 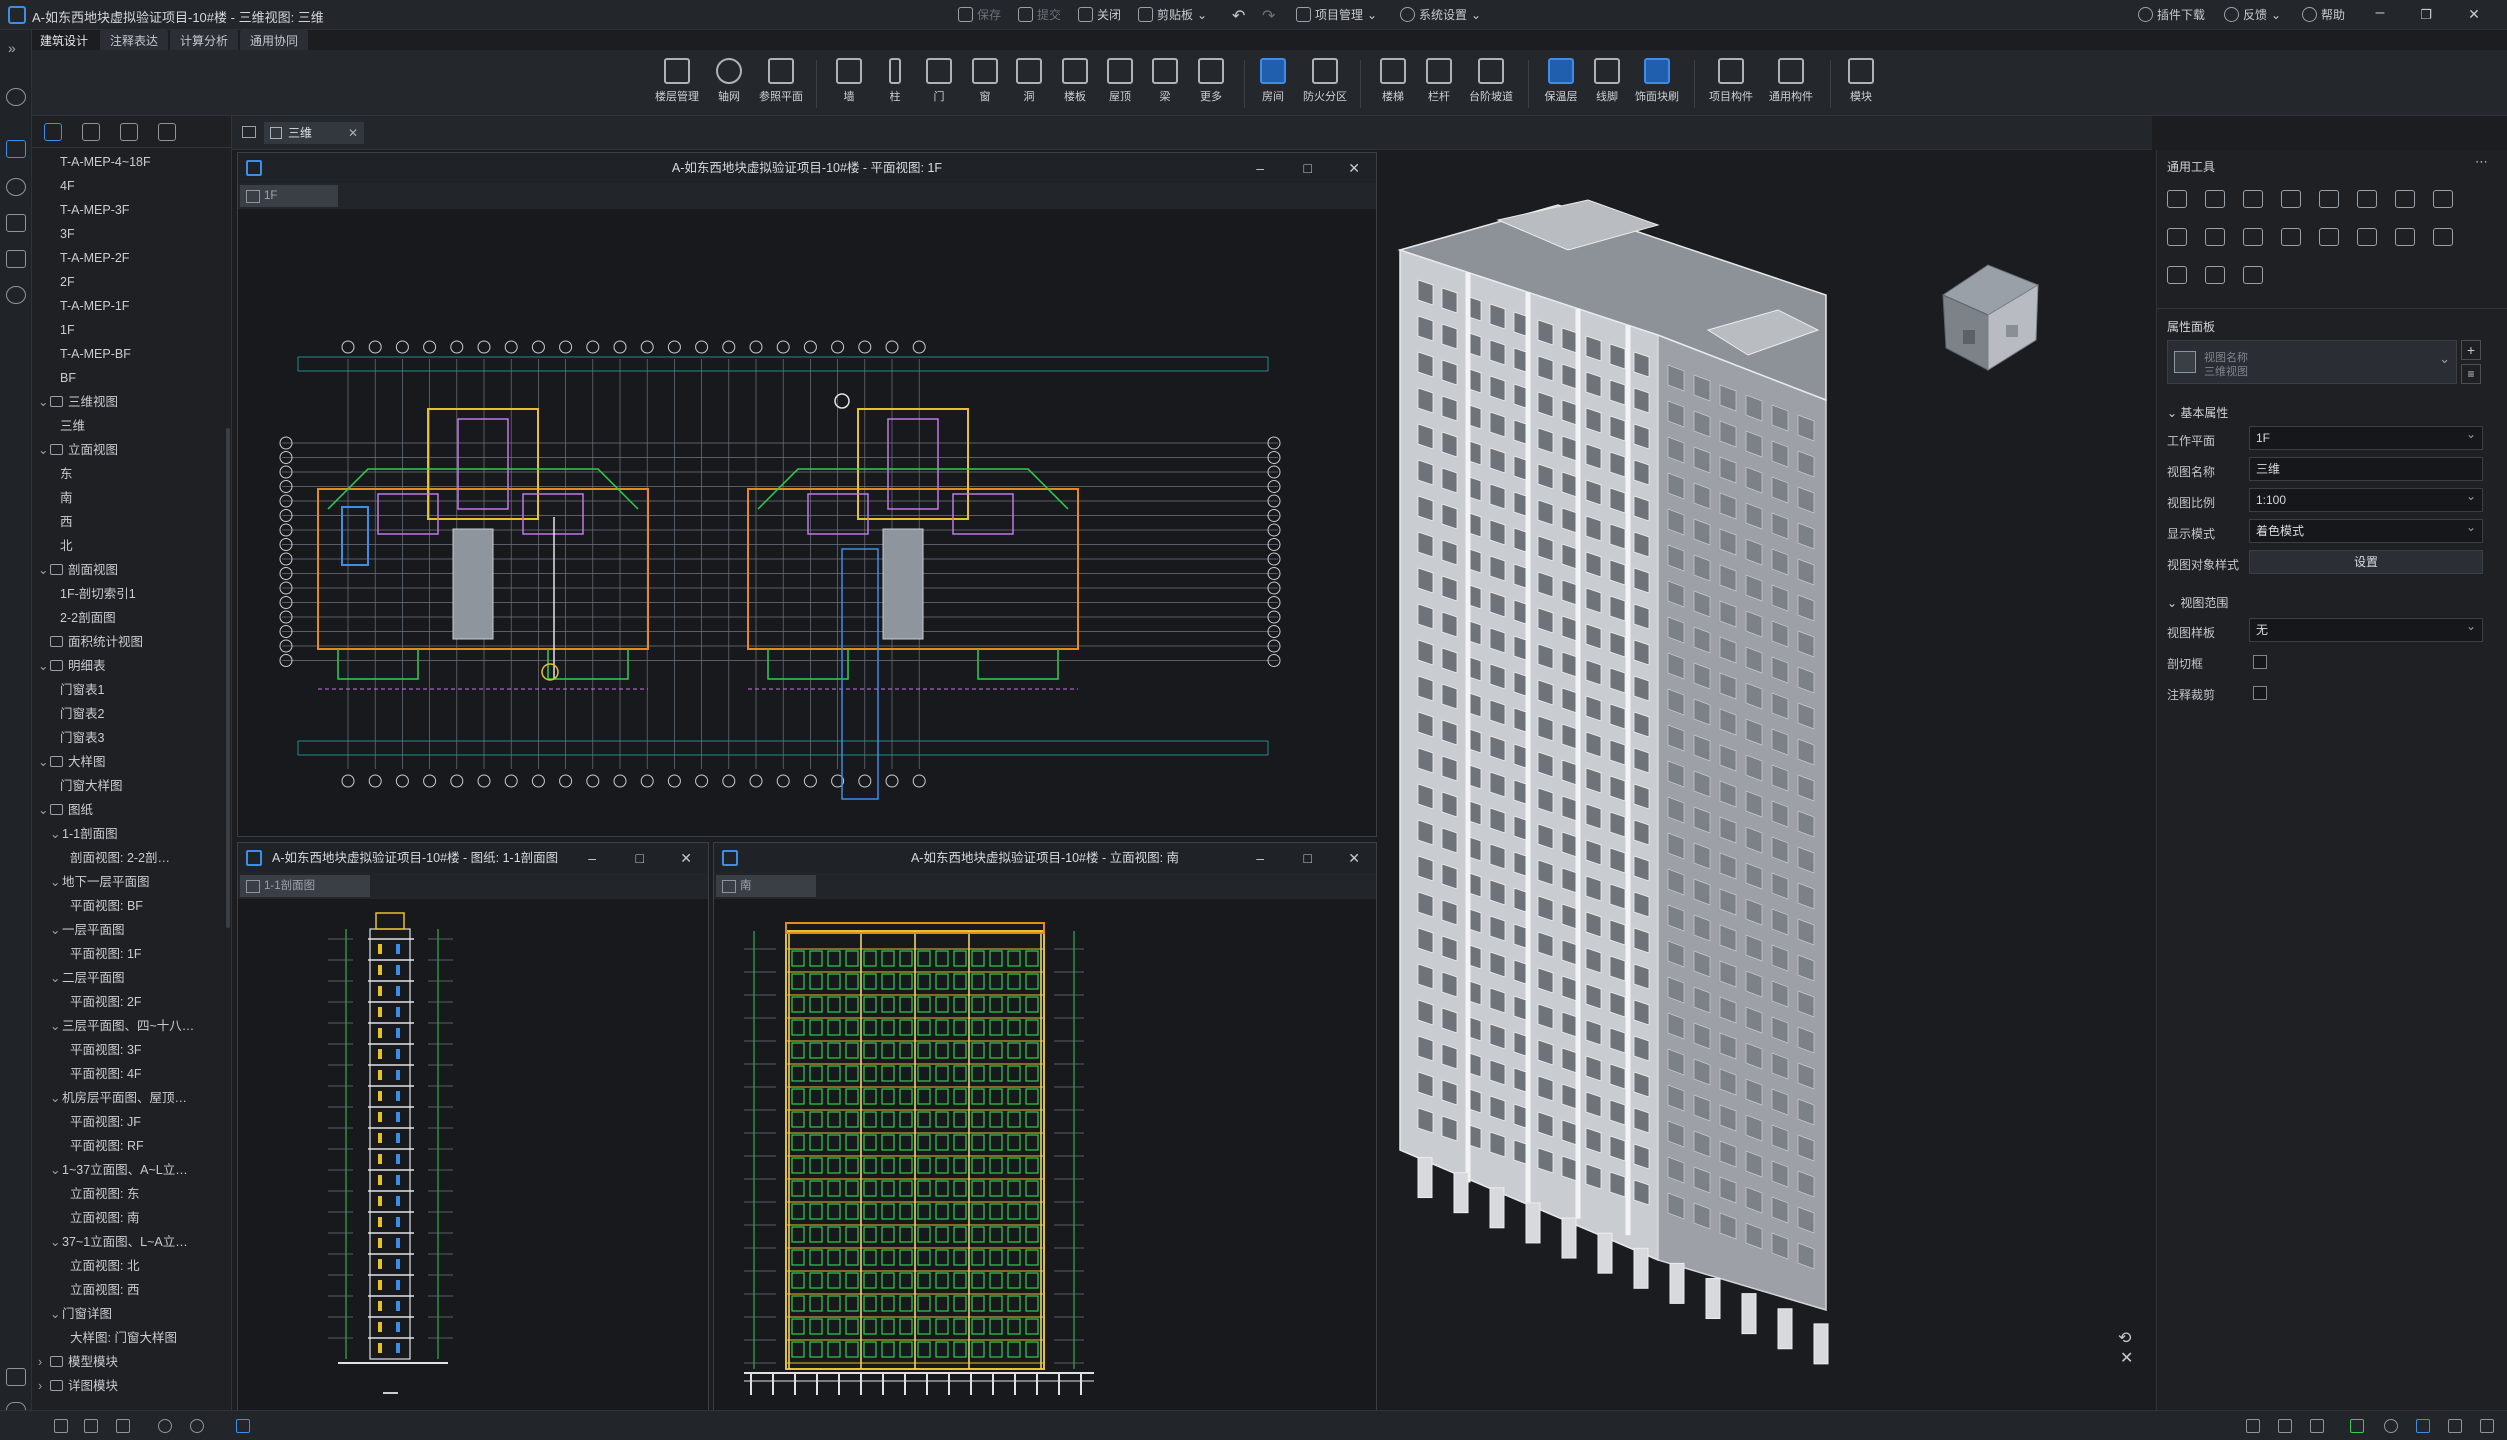 I want to click on elevation-drawing-canvas, so click(x=1045, y=1155).